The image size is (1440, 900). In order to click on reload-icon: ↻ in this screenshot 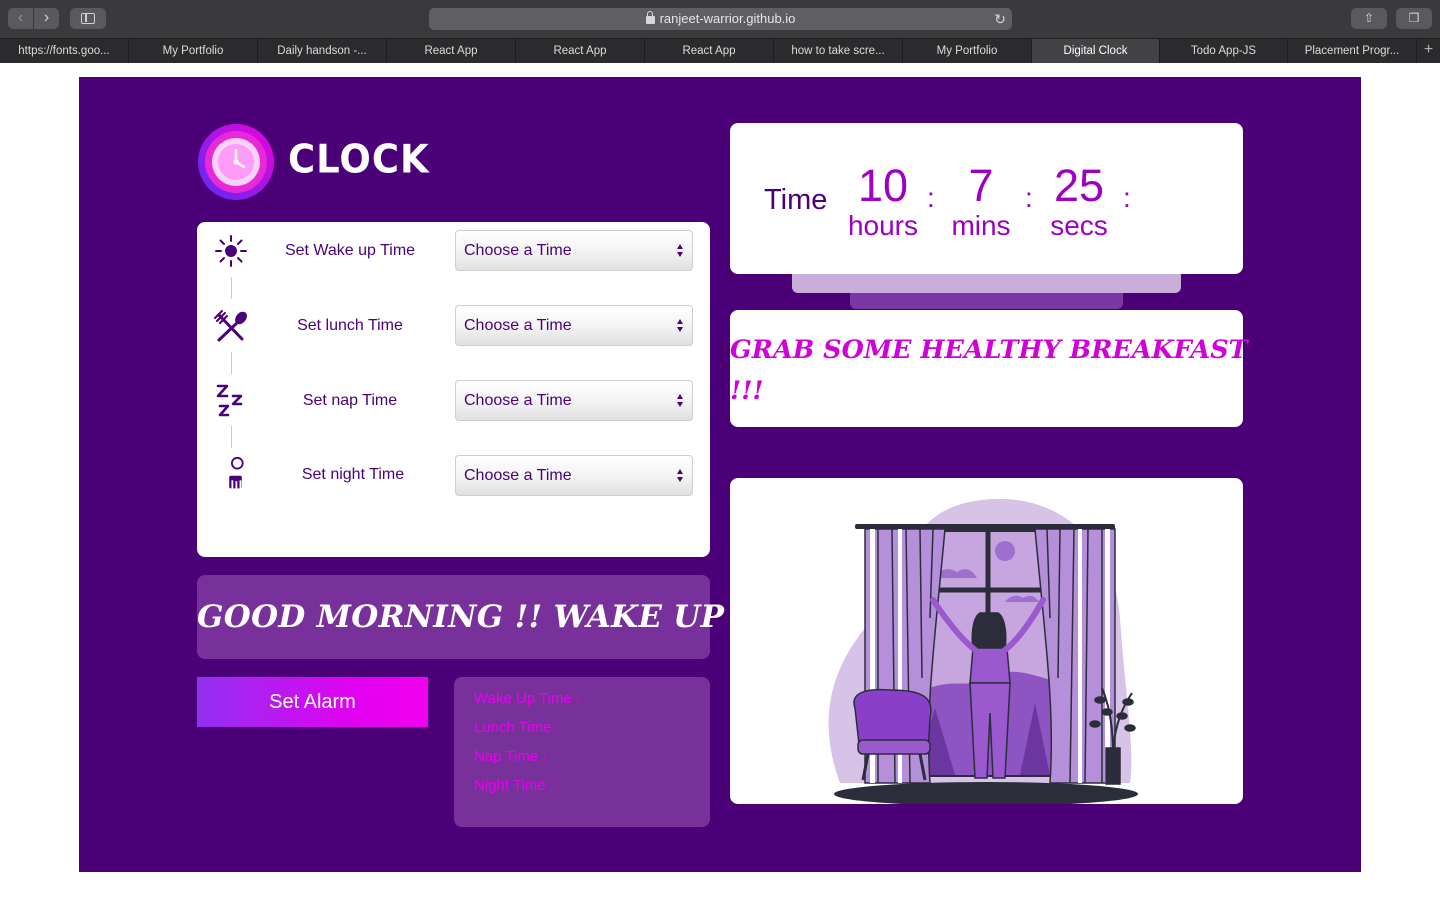, I will do `click(1000, 19)`.